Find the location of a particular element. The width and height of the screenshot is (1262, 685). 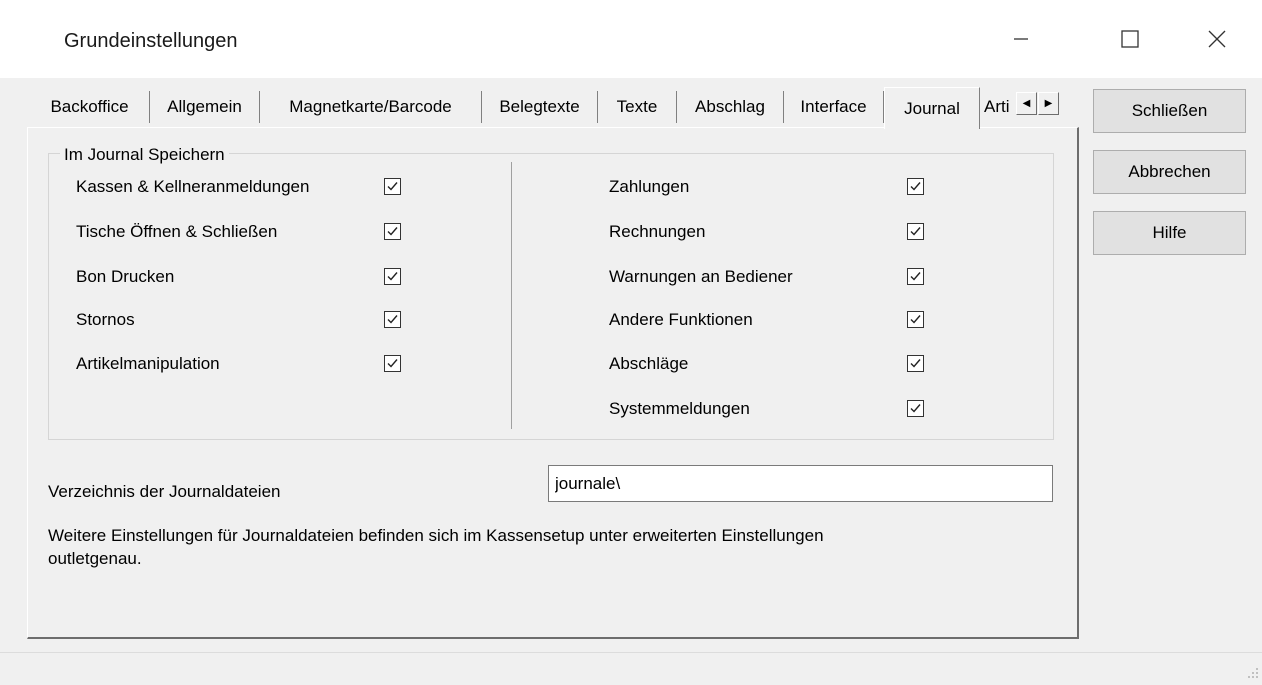

close-window-button is located at coordinates (1217, 39).